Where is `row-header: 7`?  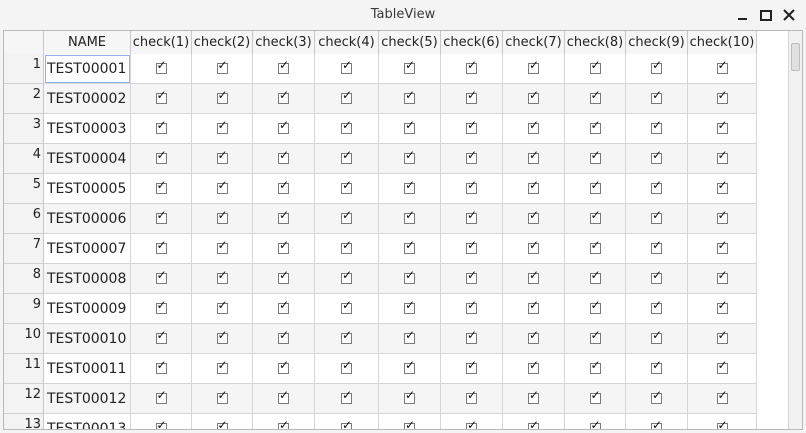
row-header: 7 is located at coordinates (24, 249).